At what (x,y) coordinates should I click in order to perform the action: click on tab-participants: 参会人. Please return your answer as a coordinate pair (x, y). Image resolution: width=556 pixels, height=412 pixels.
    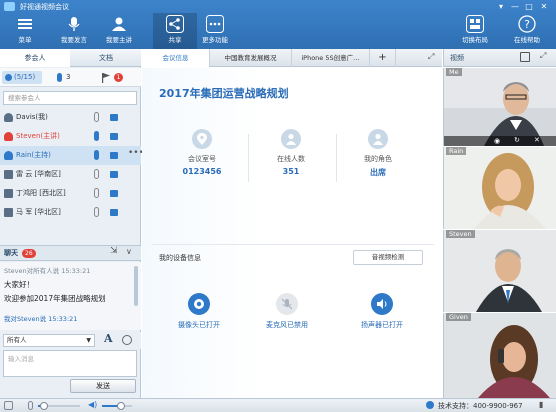
    Looking at the image, I should click on (35, 58).